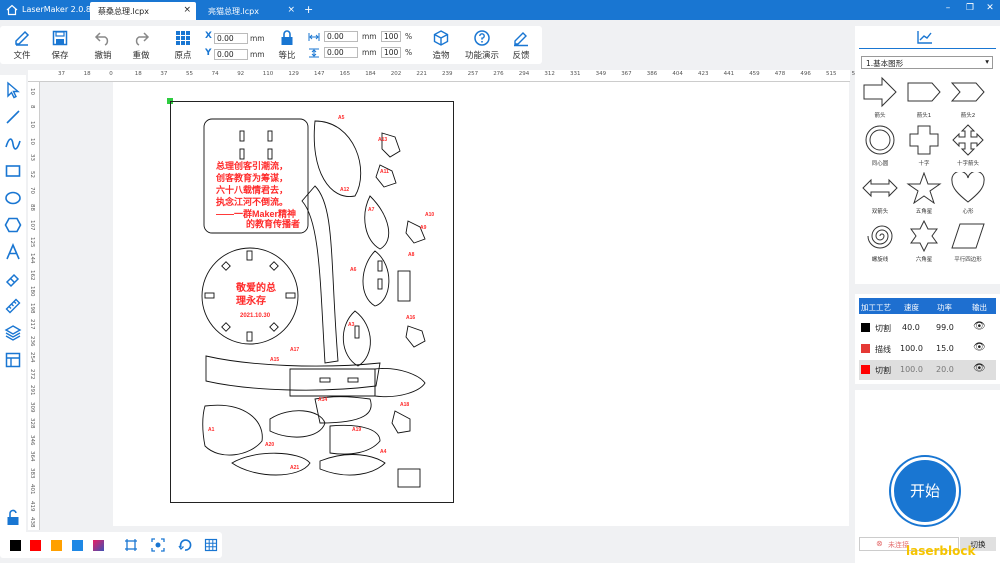 This screenshot has width=1000, height=563. Describe the element at coordinates (13, 117) in the screenshot. I see `line-icon` at that location.